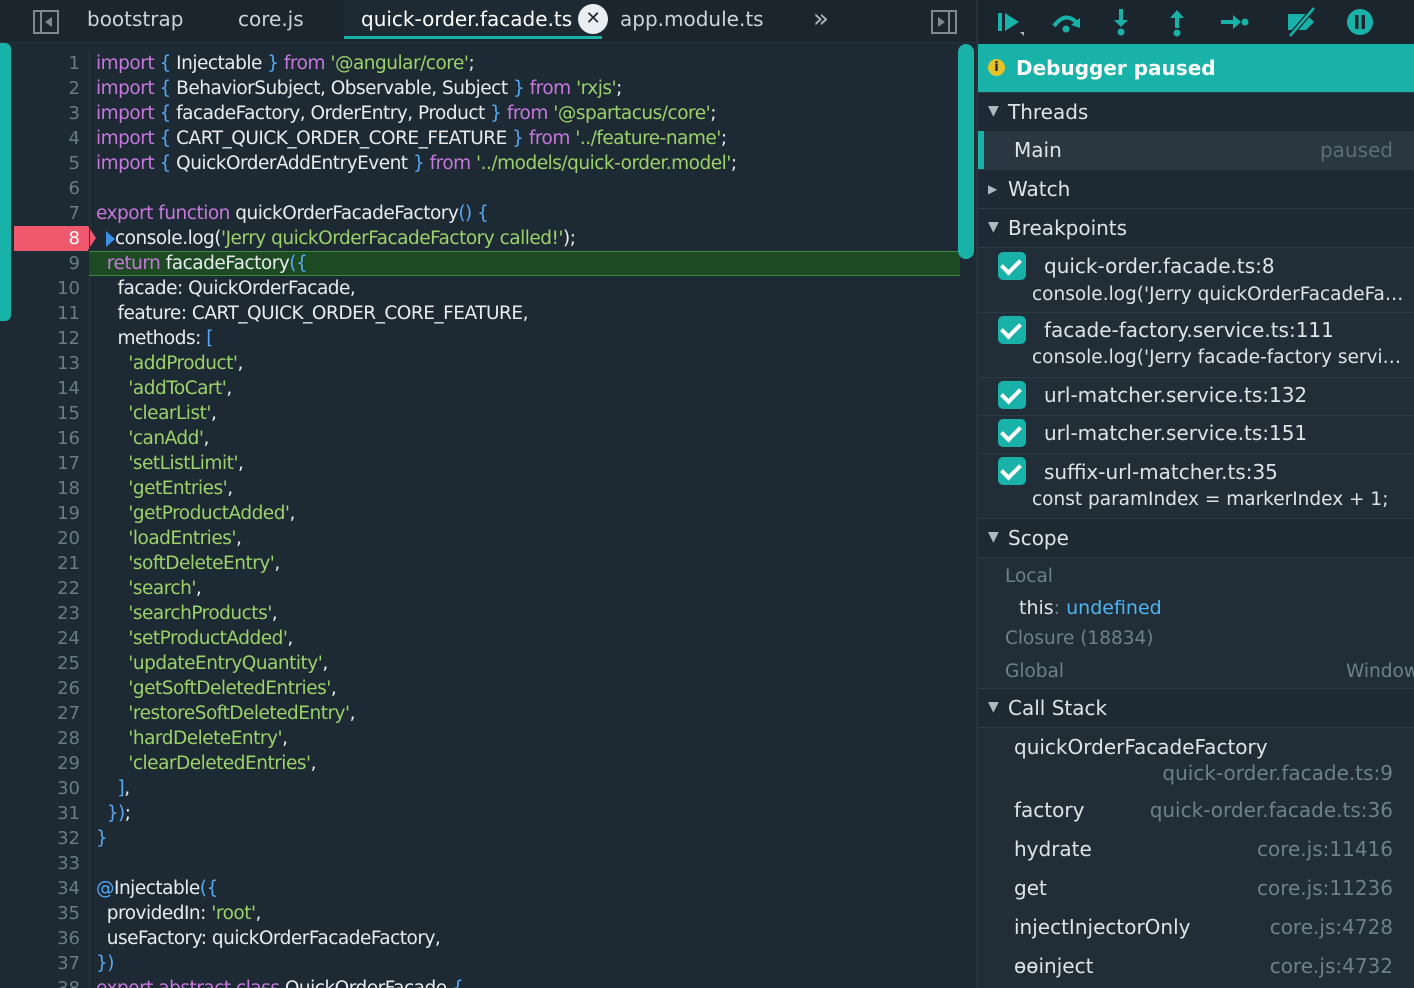 Image resolution: width=1414 pixels, height=988 pixels. What do you see at coordinates (1177, 25) in the screenshot?
I see `step-out-icon` at bounding box center [1177, 25].